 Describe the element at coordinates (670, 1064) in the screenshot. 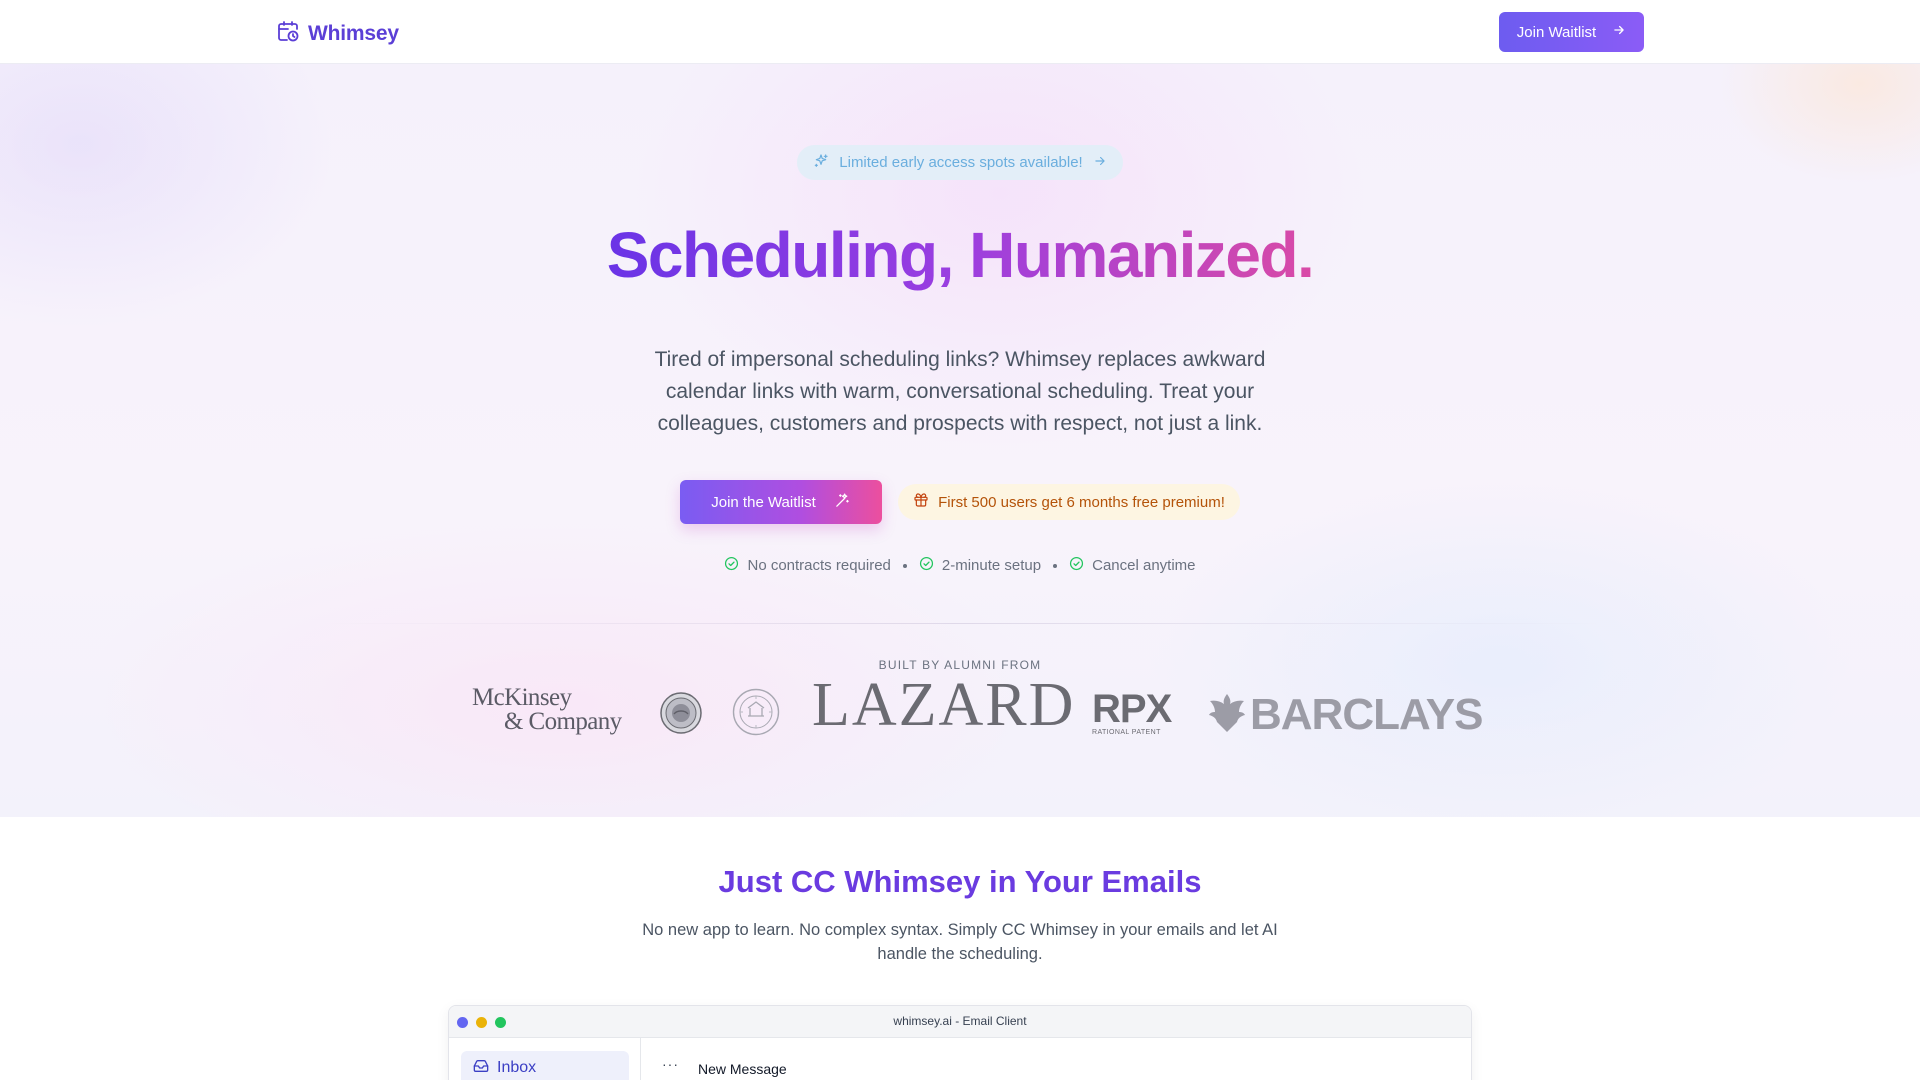

I see `more-options-button: ···` at that location.